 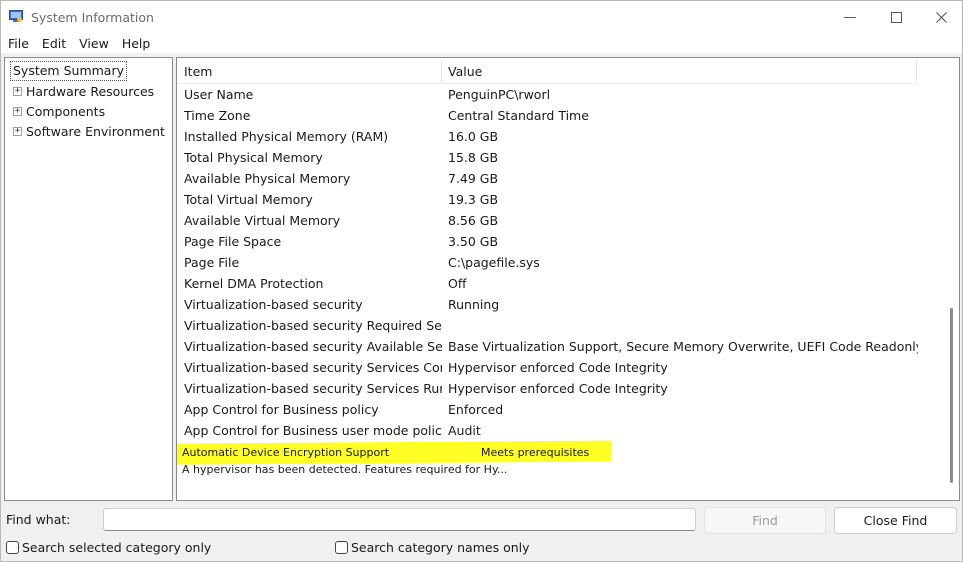 I want to click on tree-item-system-summary: System Summary, so click(x=68, y=71).